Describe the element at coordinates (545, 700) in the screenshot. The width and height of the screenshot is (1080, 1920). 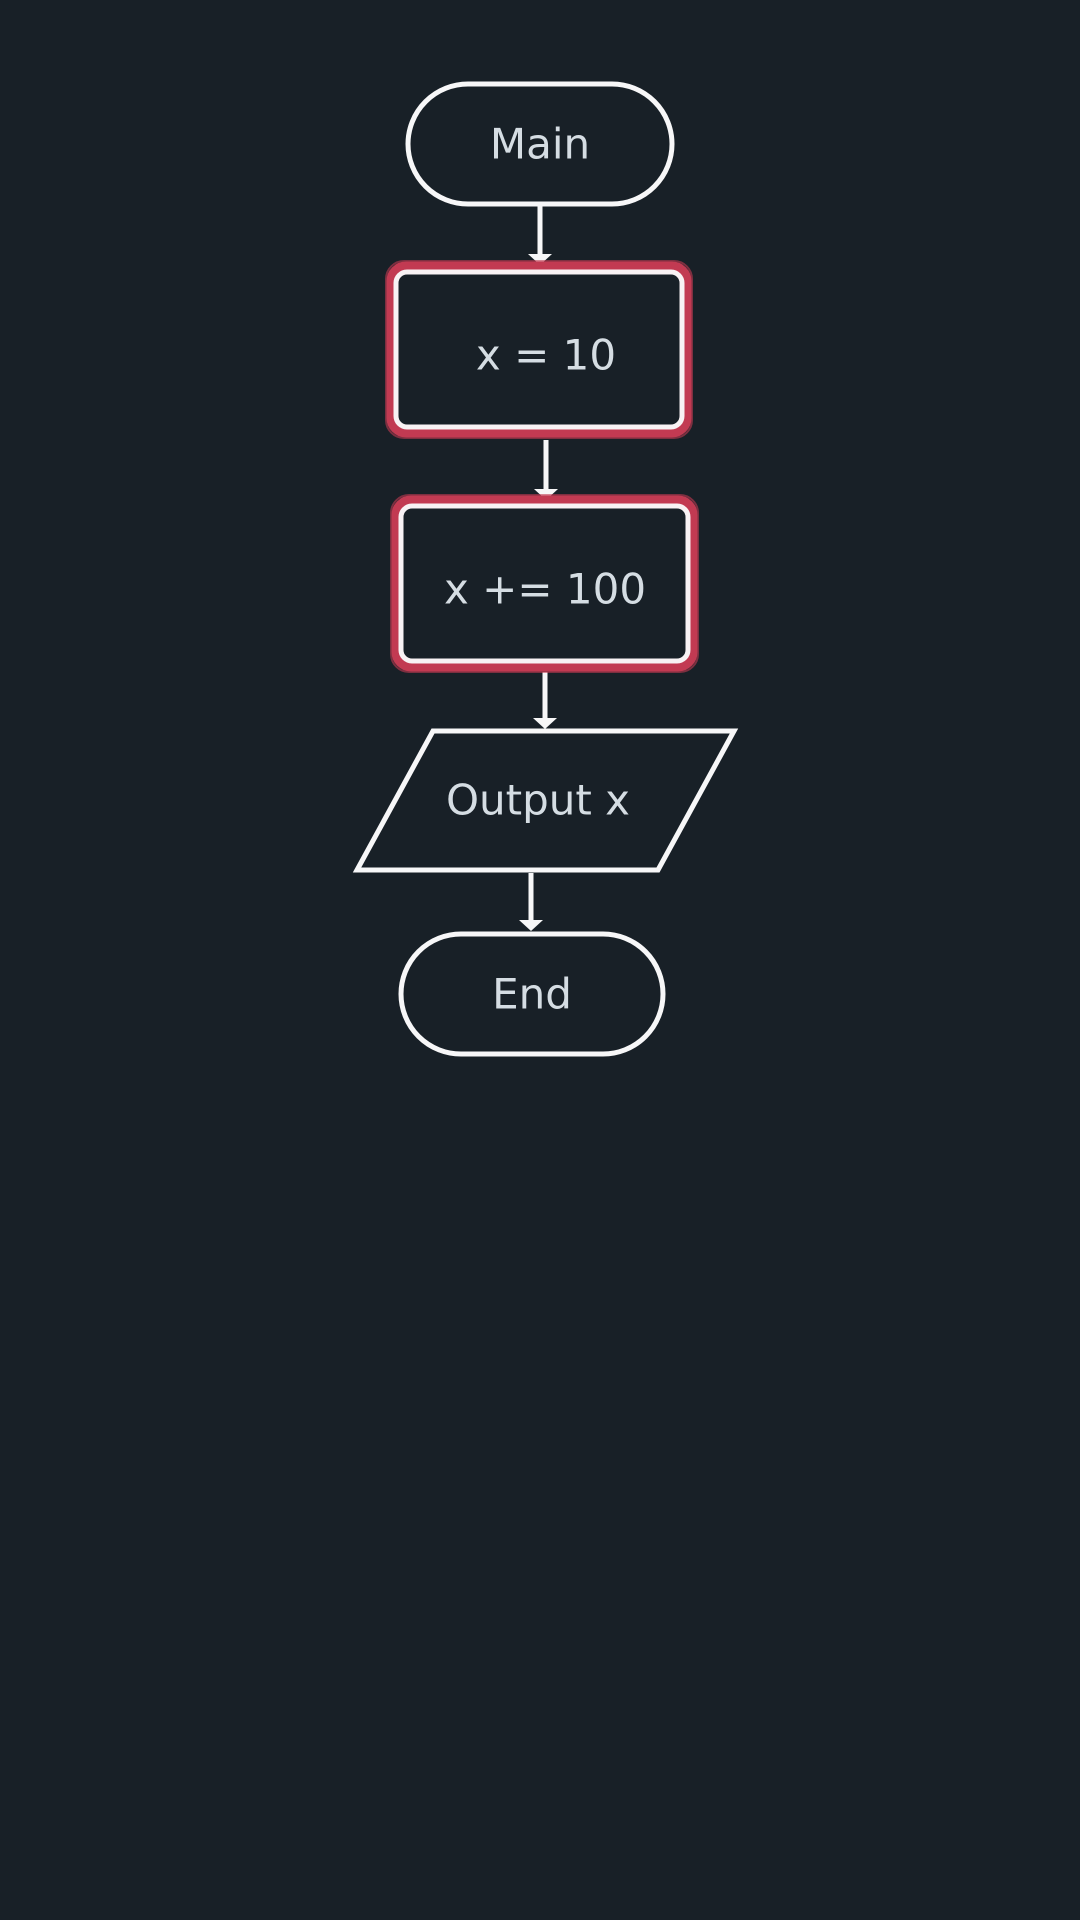
I see `connector-increment-to-output` at that location.